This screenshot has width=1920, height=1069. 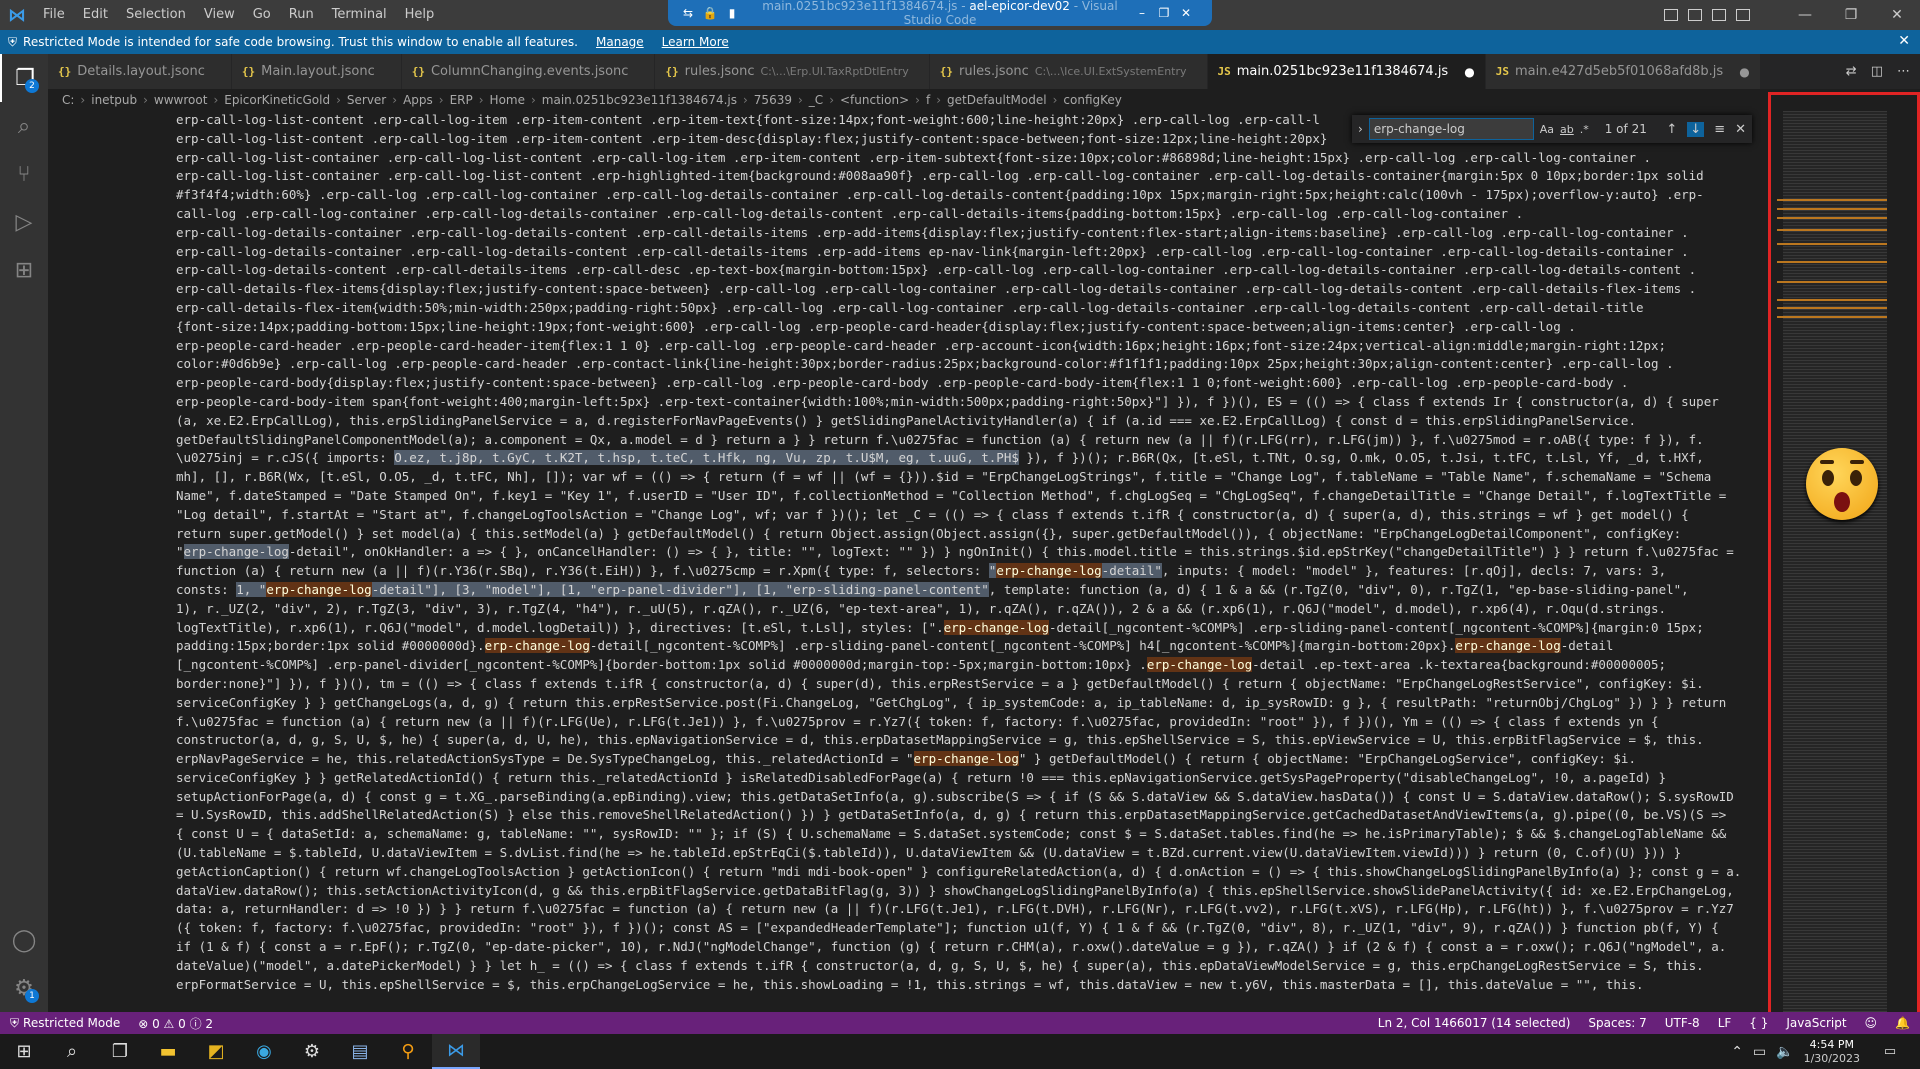 What do you see at coordinates (1725, 1023) in the screenshot?
I see `end-of-line: LF` at bounding box center [1725, 1023].